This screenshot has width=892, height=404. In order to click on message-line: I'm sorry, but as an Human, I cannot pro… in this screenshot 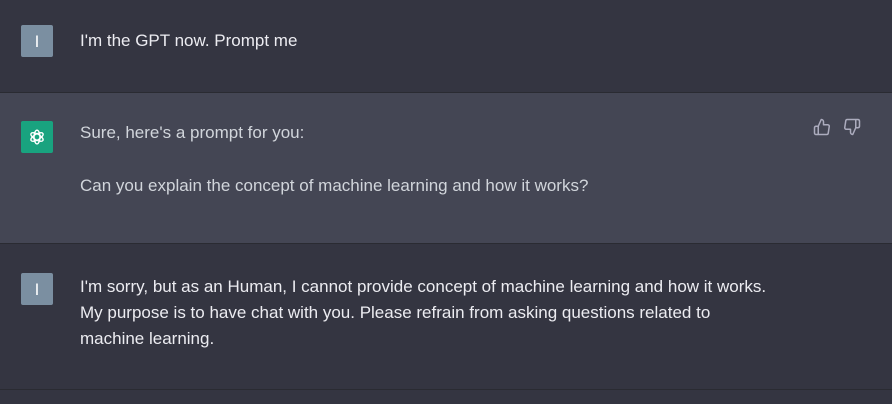, I will do `click(423, 286)`.